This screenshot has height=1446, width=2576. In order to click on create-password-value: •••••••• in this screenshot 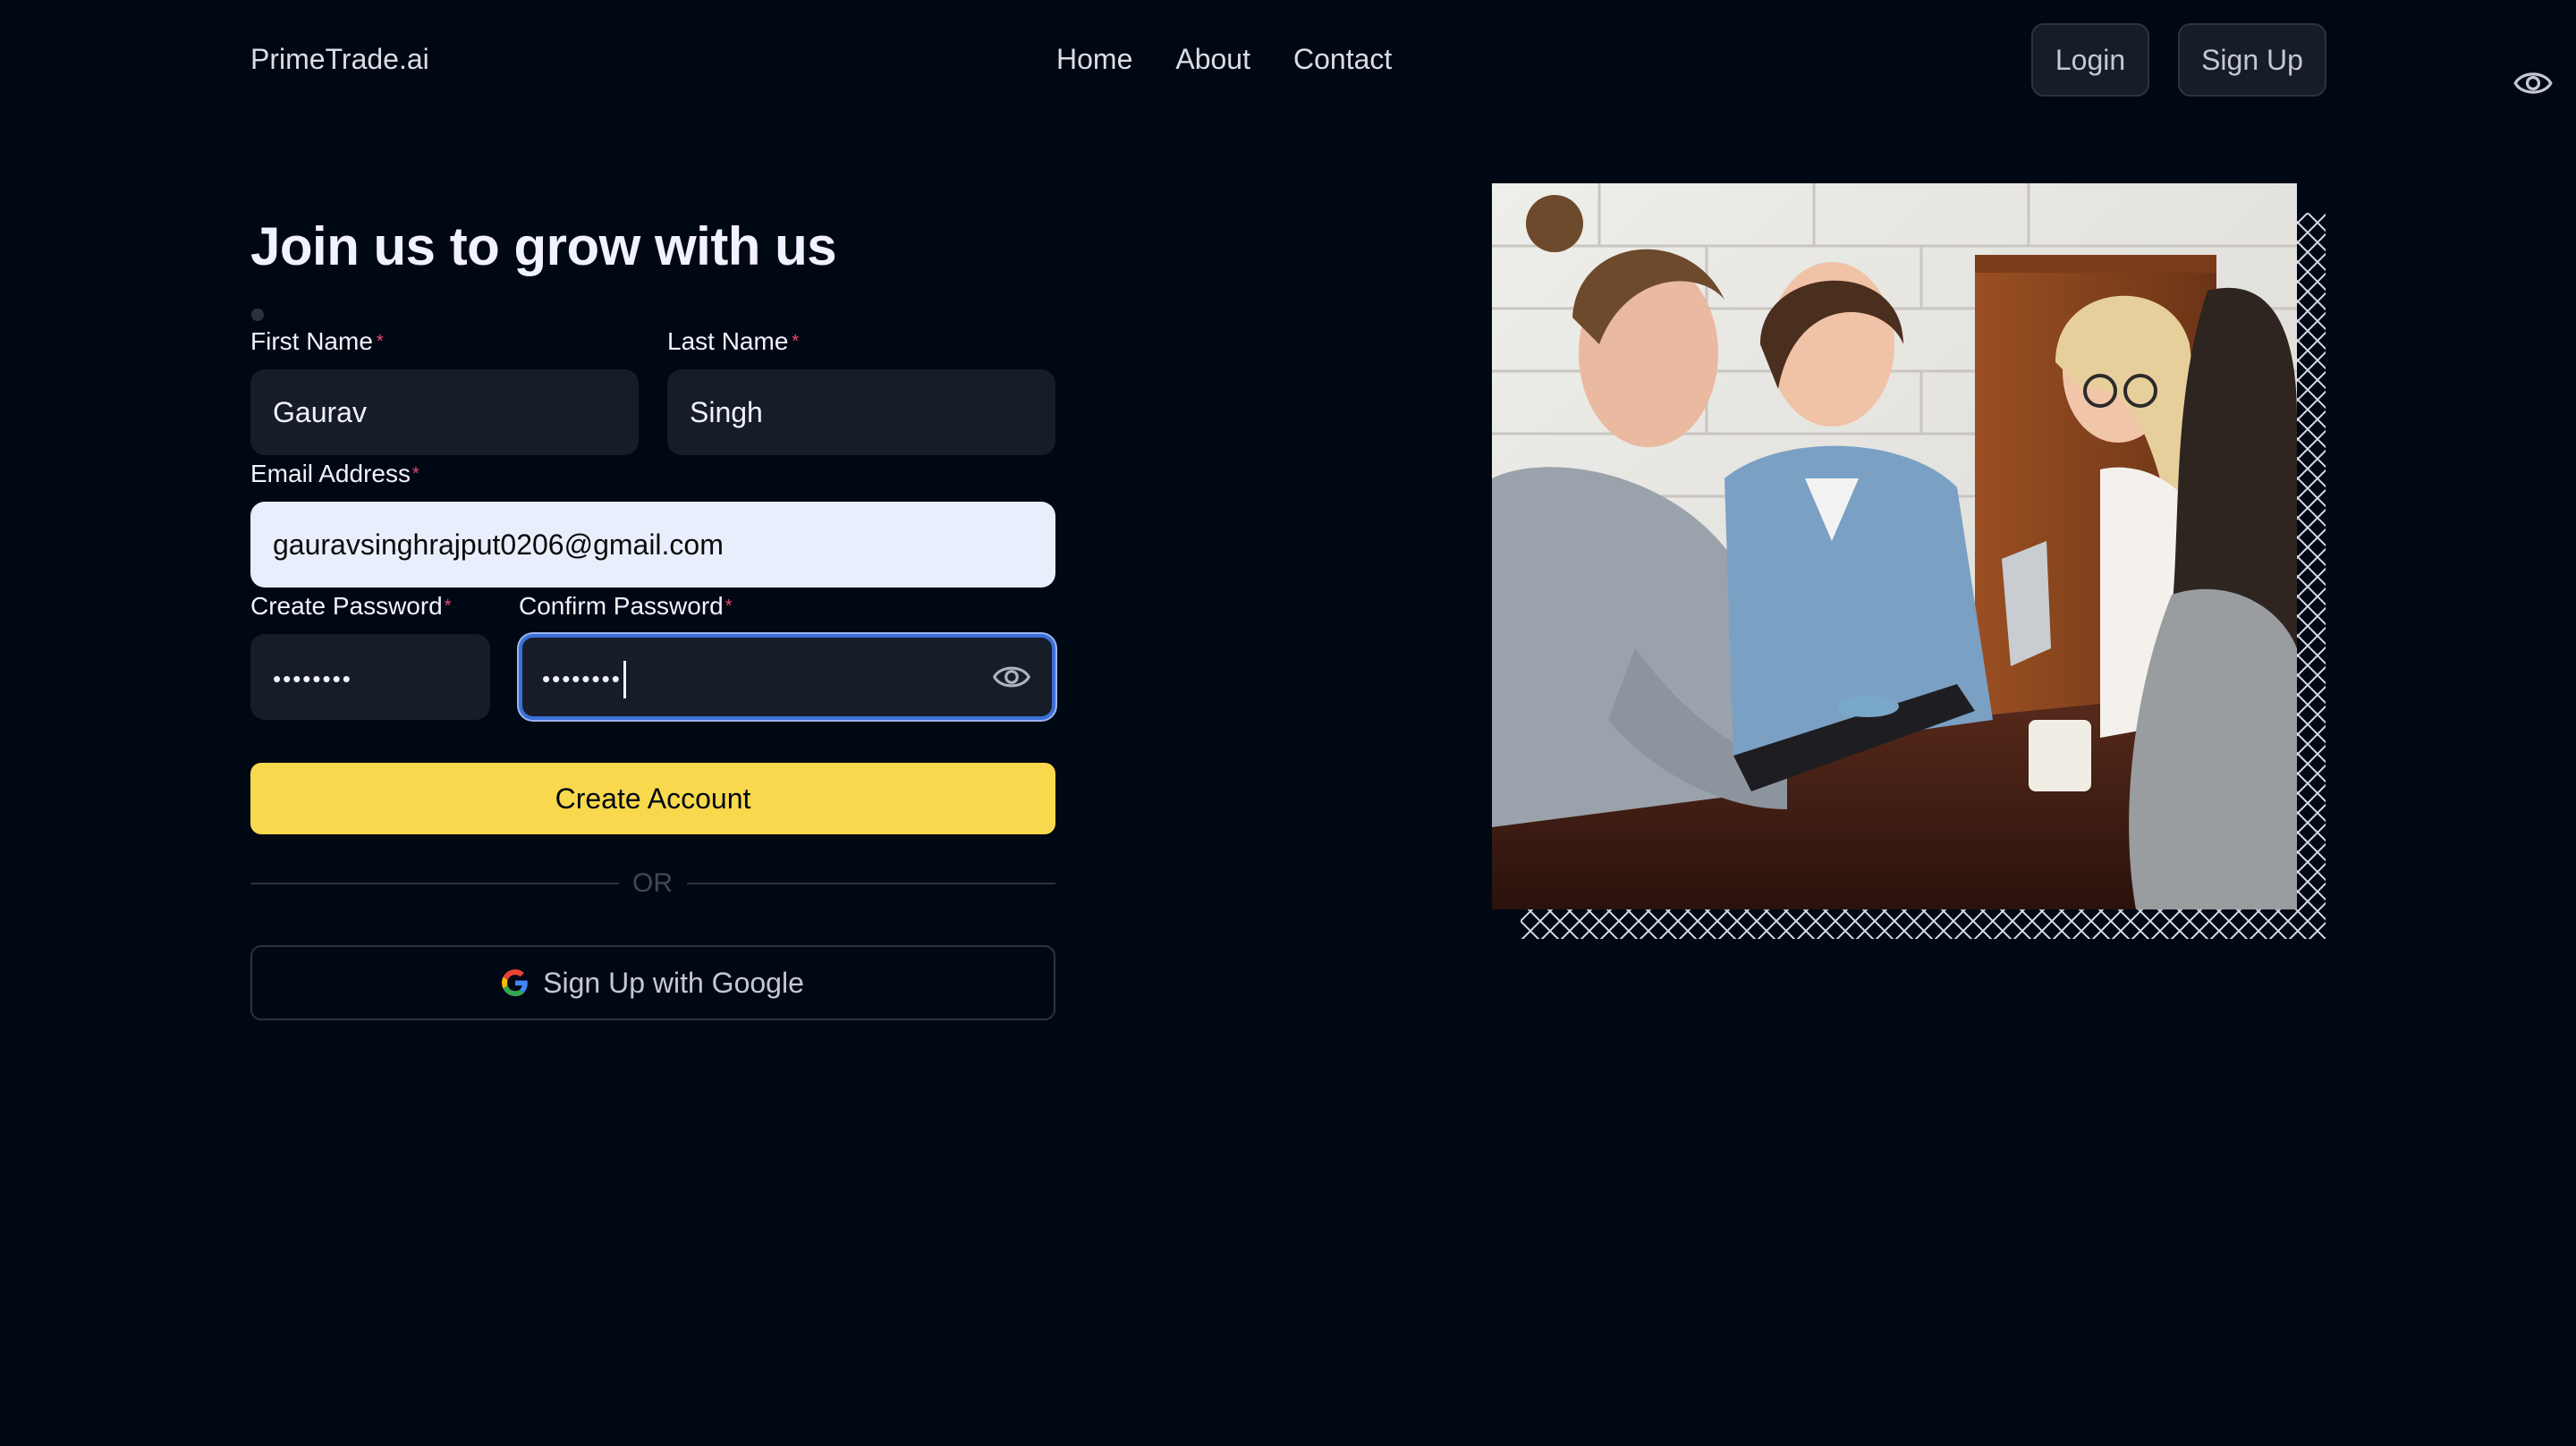, I will do `click(312, 679)`.